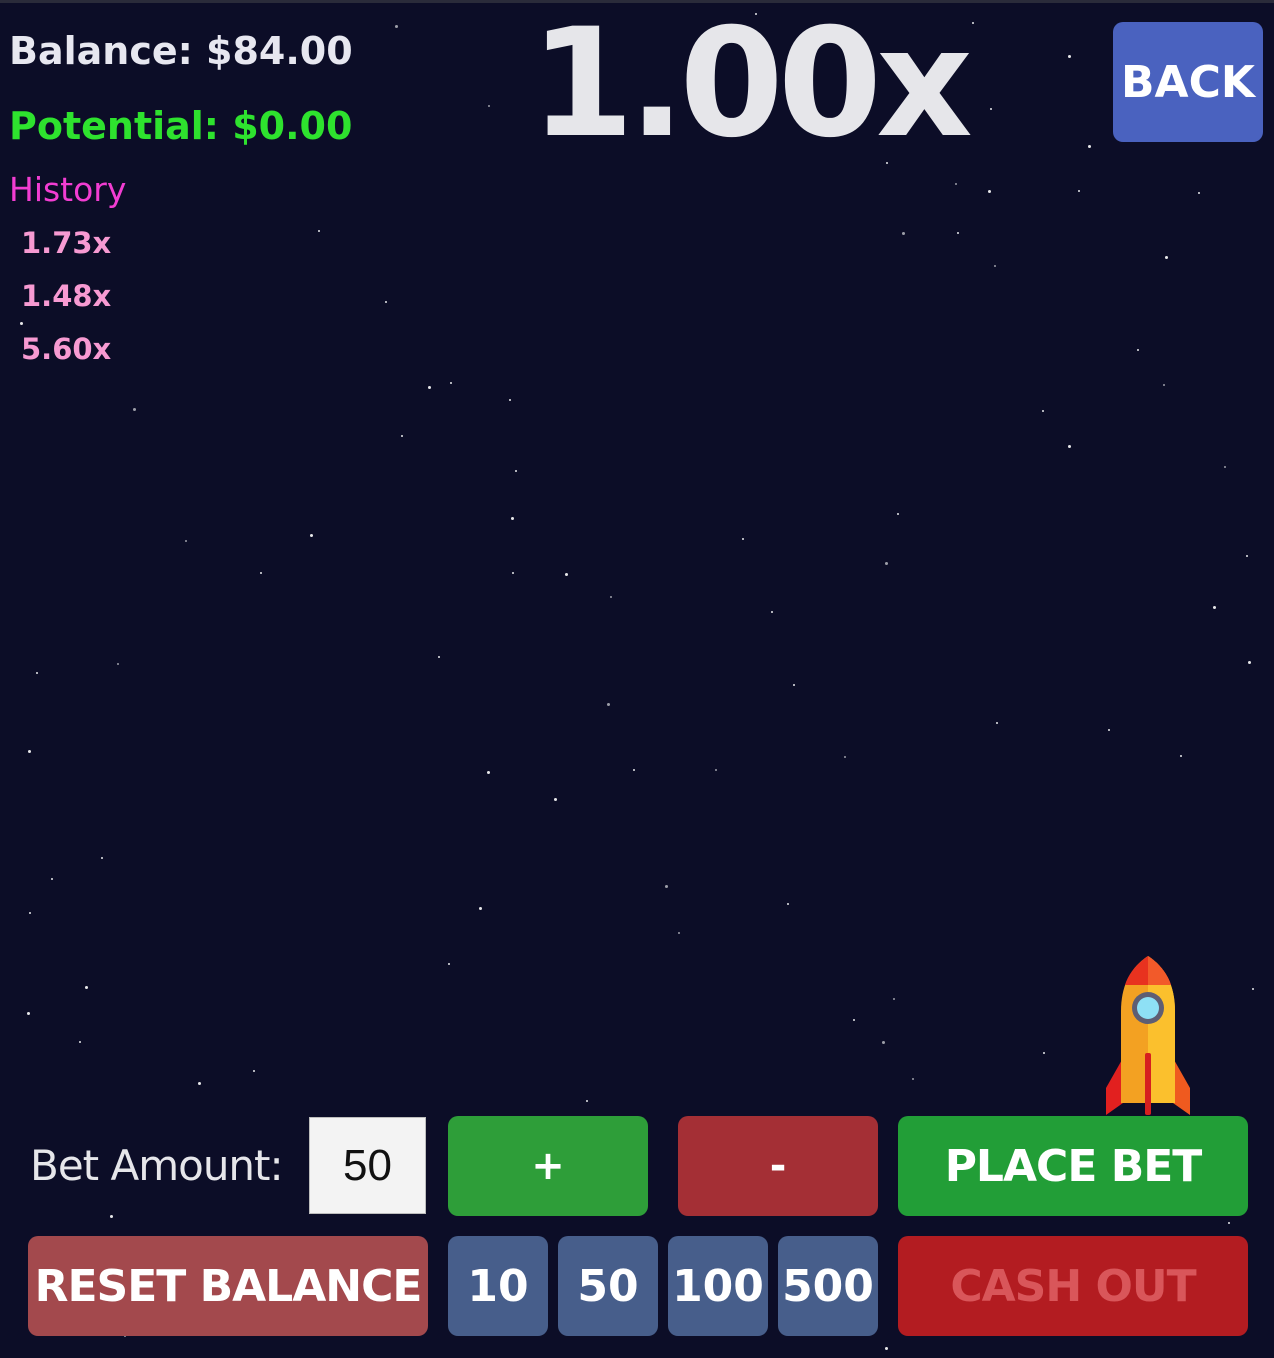  I want to click on place-bet-button: PLACE BET, so click(1073, 1166).